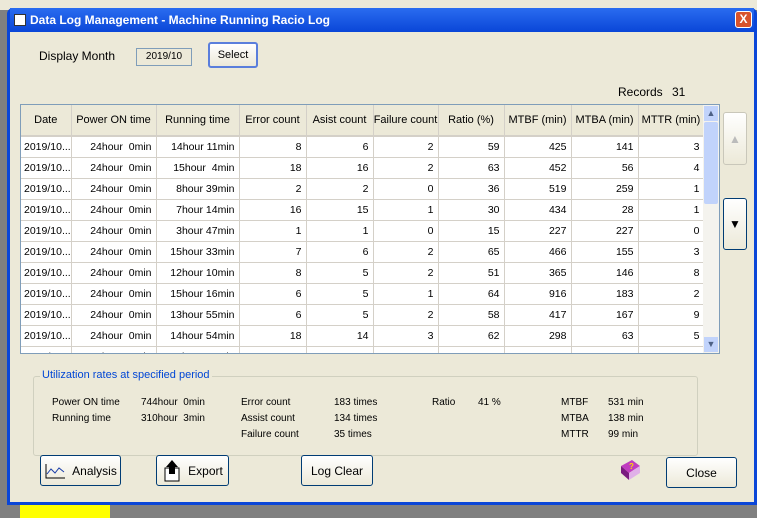  I want to click on mttr-label: MTTR, so click(575, 434).